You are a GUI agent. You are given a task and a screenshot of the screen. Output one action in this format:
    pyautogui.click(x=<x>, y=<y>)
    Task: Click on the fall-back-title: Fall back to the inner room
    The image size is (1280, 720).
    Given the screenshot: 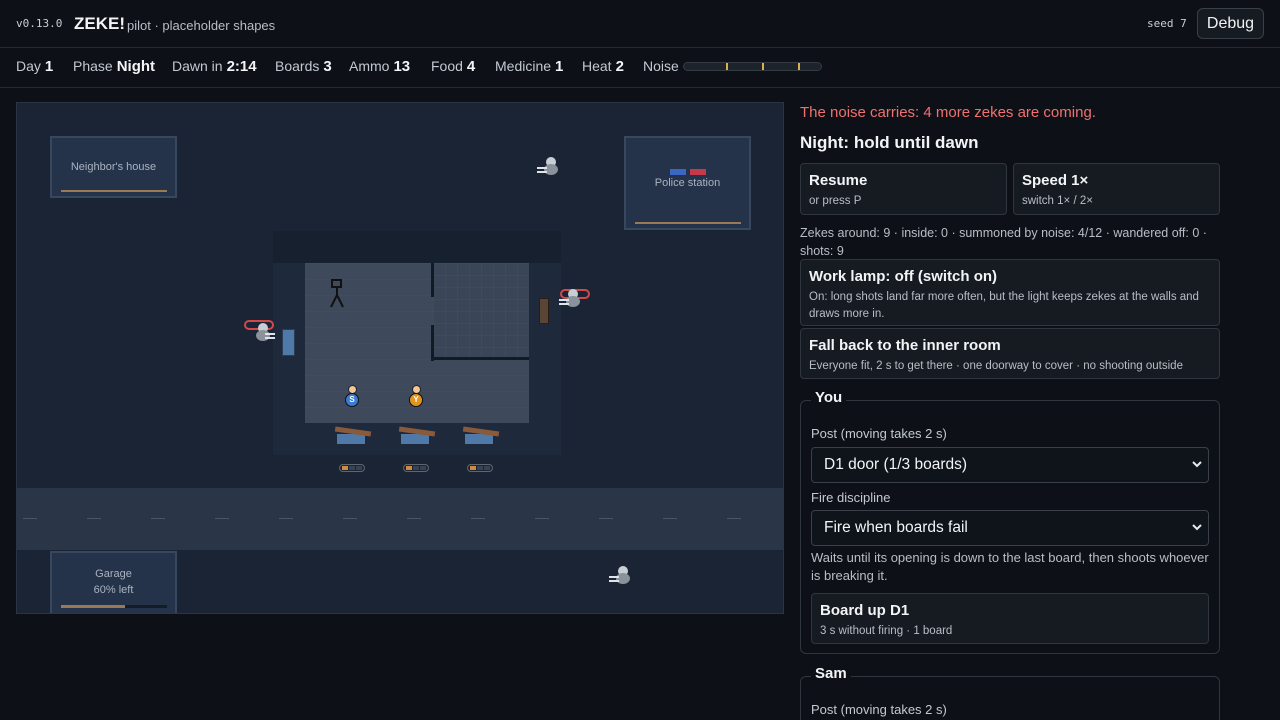 What is the action you would take?
    pyautogui.click(x=905, y=345)
    